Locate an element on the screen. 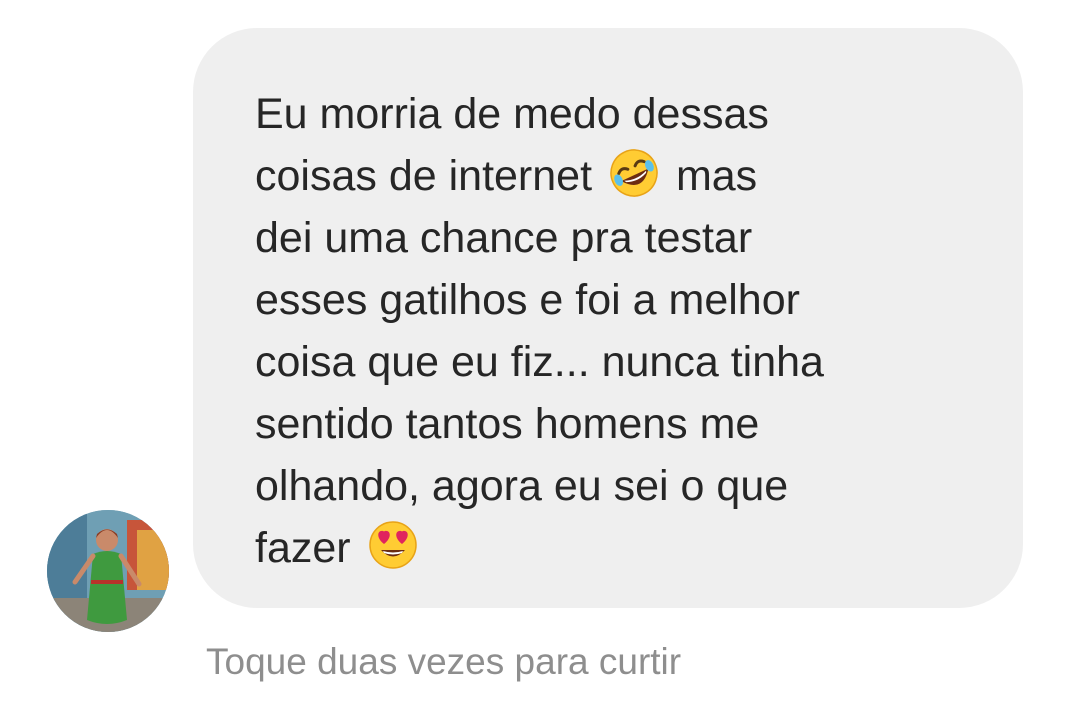 This screenshot has width=1080, height=715. message-line: esses gatilhos e foi a melhor is located at coordinates (527, 300).